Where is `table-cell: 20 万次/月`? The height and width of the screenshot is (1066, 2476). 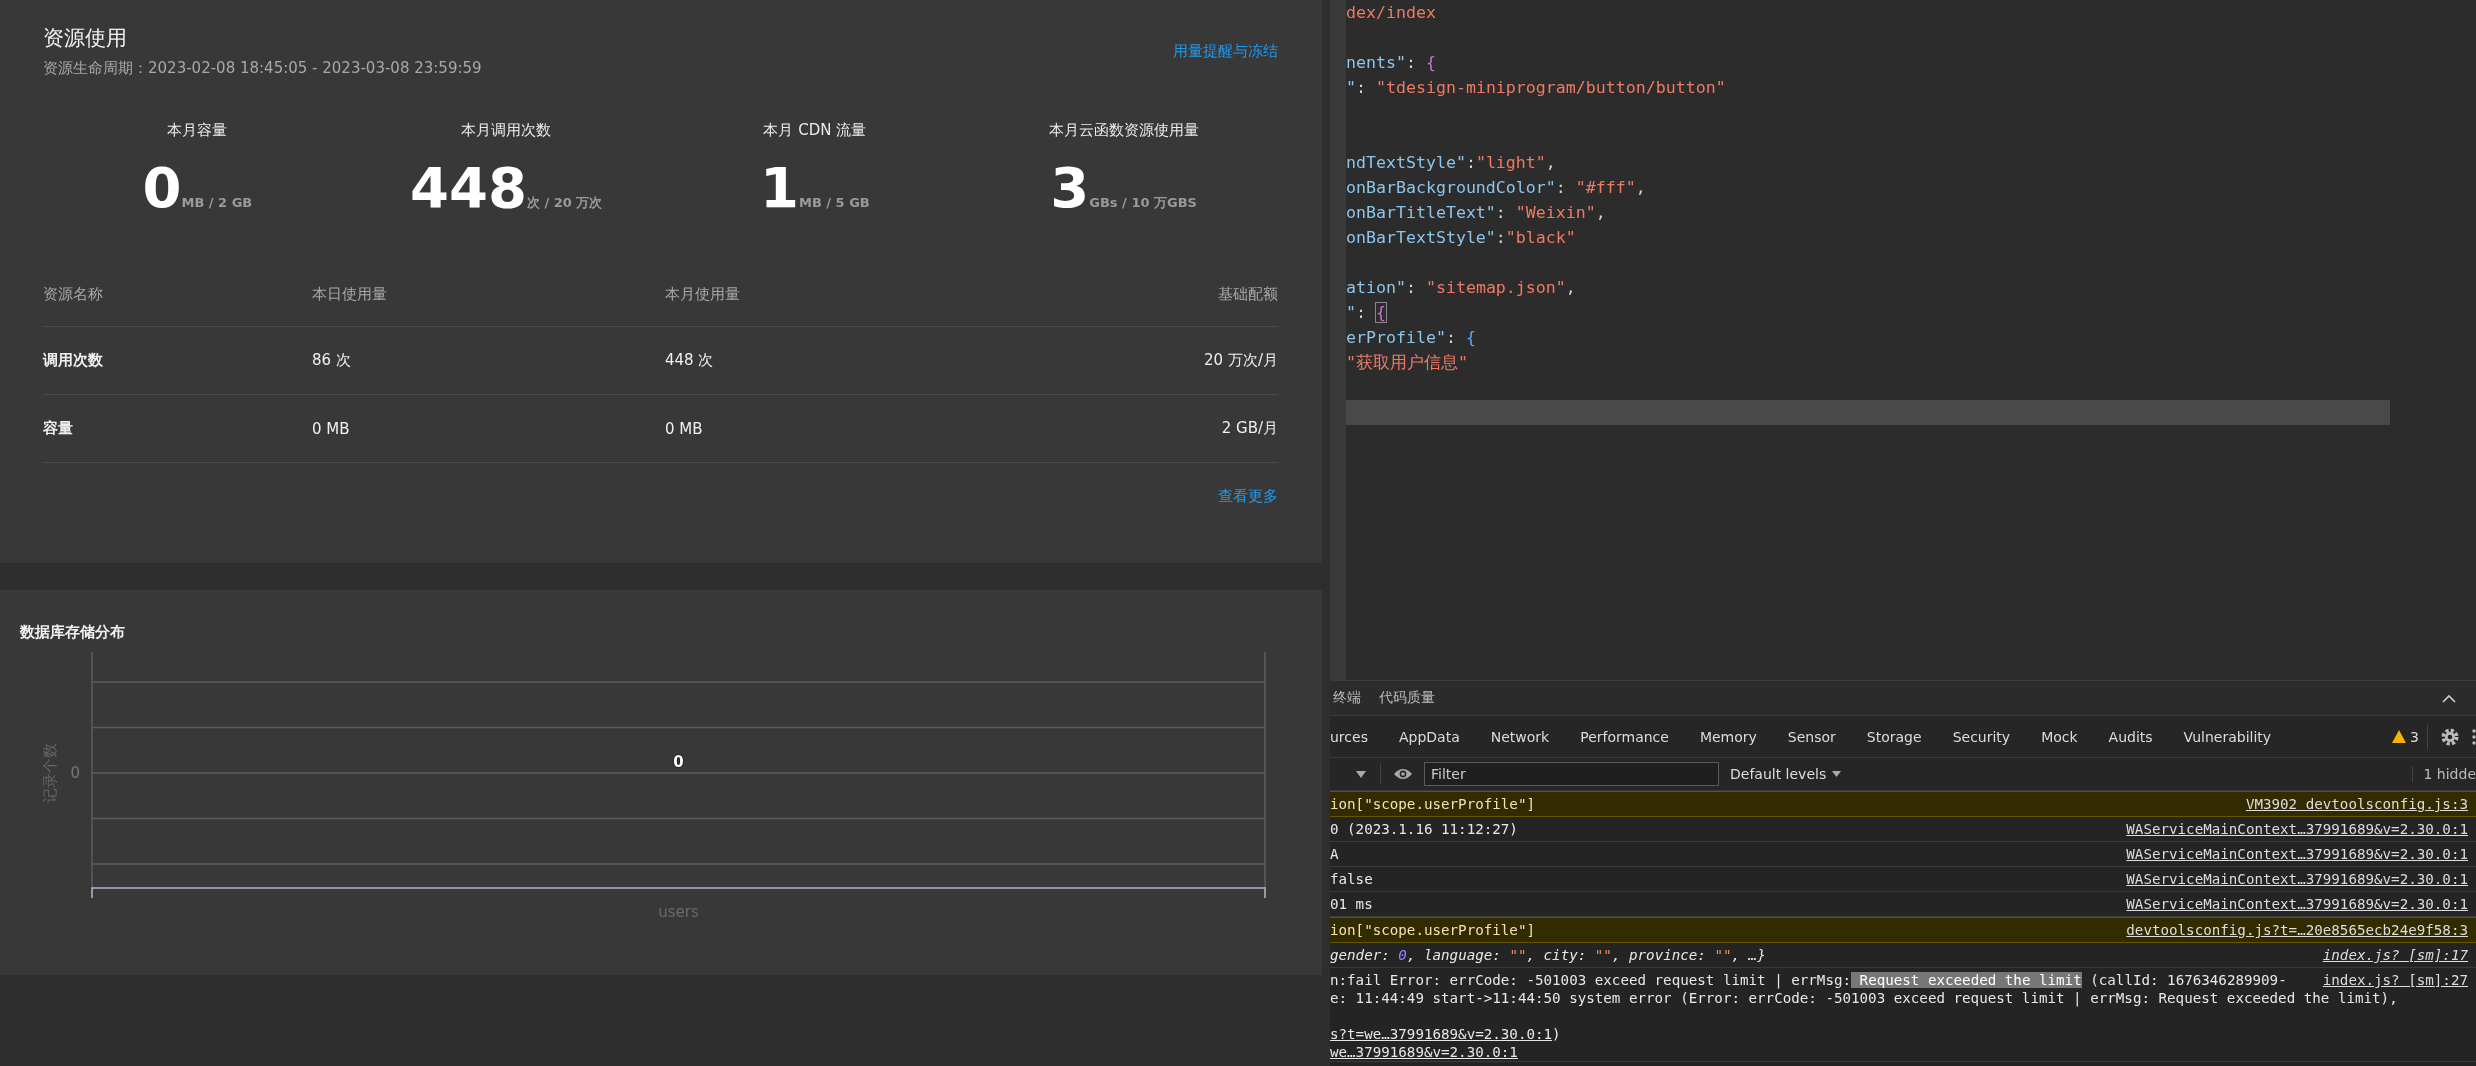
table-cell: 20 万次/月 is located at coordinates (1125, 360).